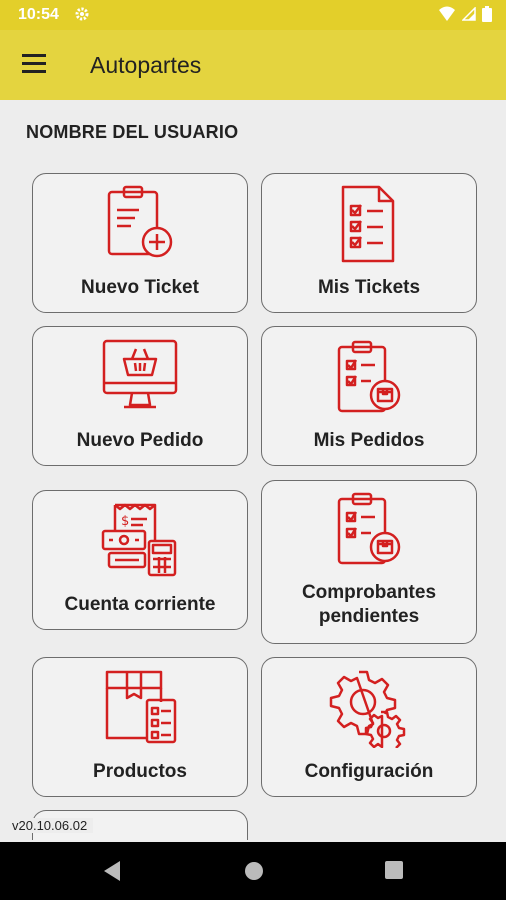 The image size is (506, 900). Describe the element at coordinates (368, 224) in the screenshot. I see `checklist-icon` at that location.